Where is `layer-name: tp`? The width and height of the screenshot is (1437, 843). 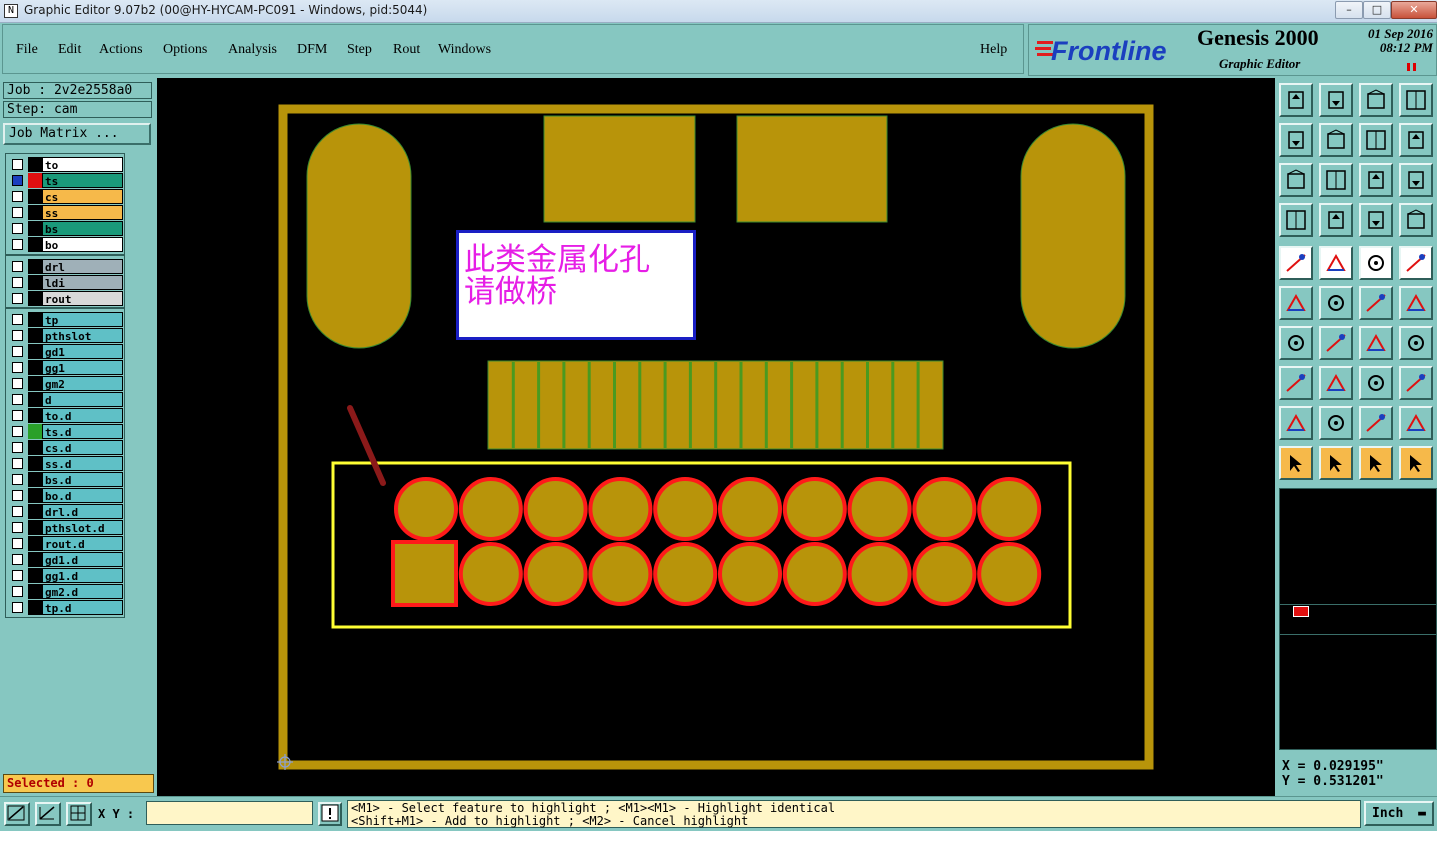 layer-name: tp is located at coordinates (82, 319).